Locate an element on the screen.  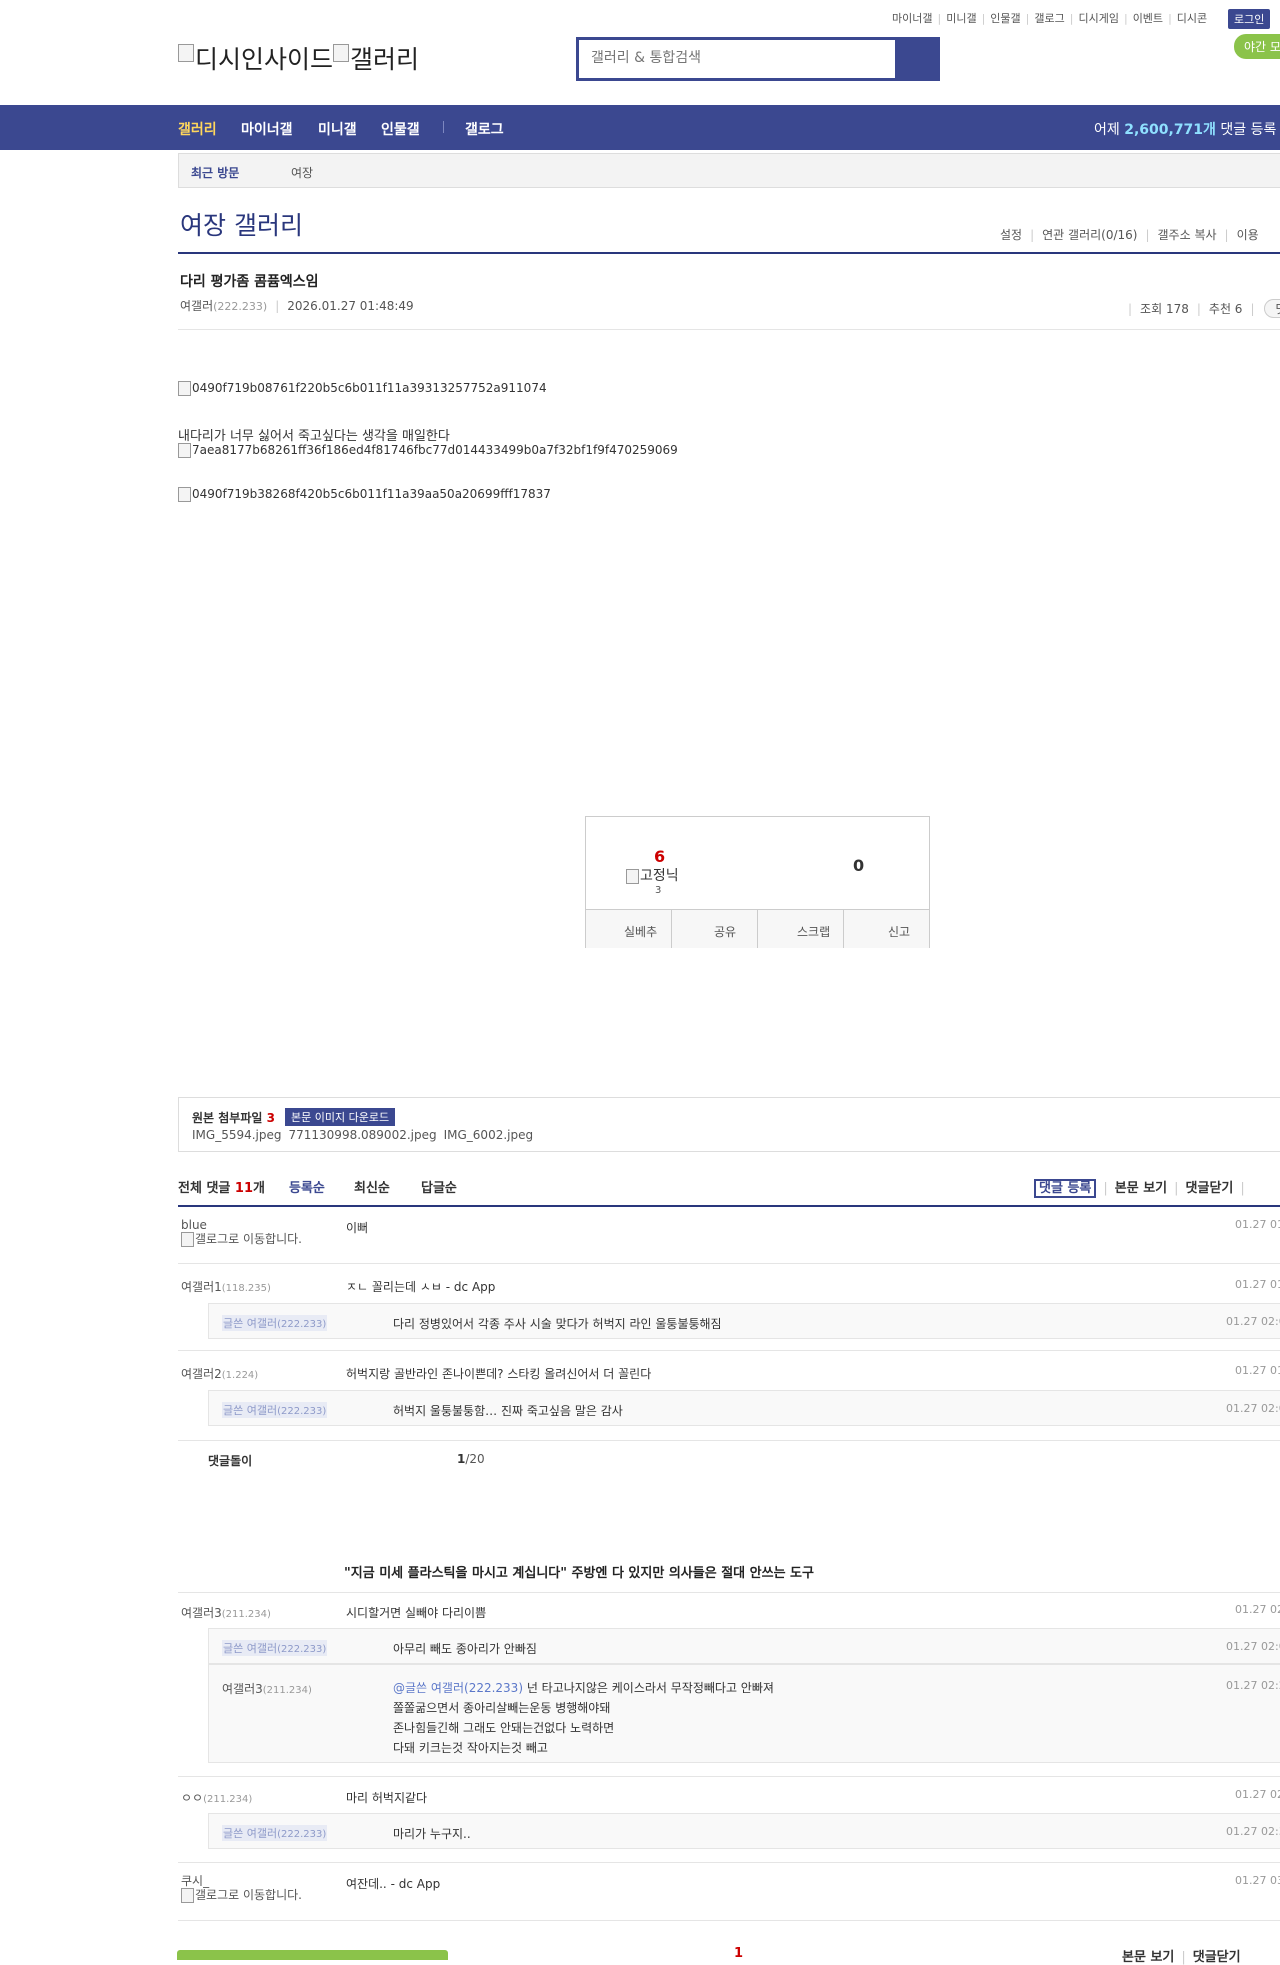
bottom-tools: 본문 보기 | 댓글닫기 is located at coordinates (1181, 1957).